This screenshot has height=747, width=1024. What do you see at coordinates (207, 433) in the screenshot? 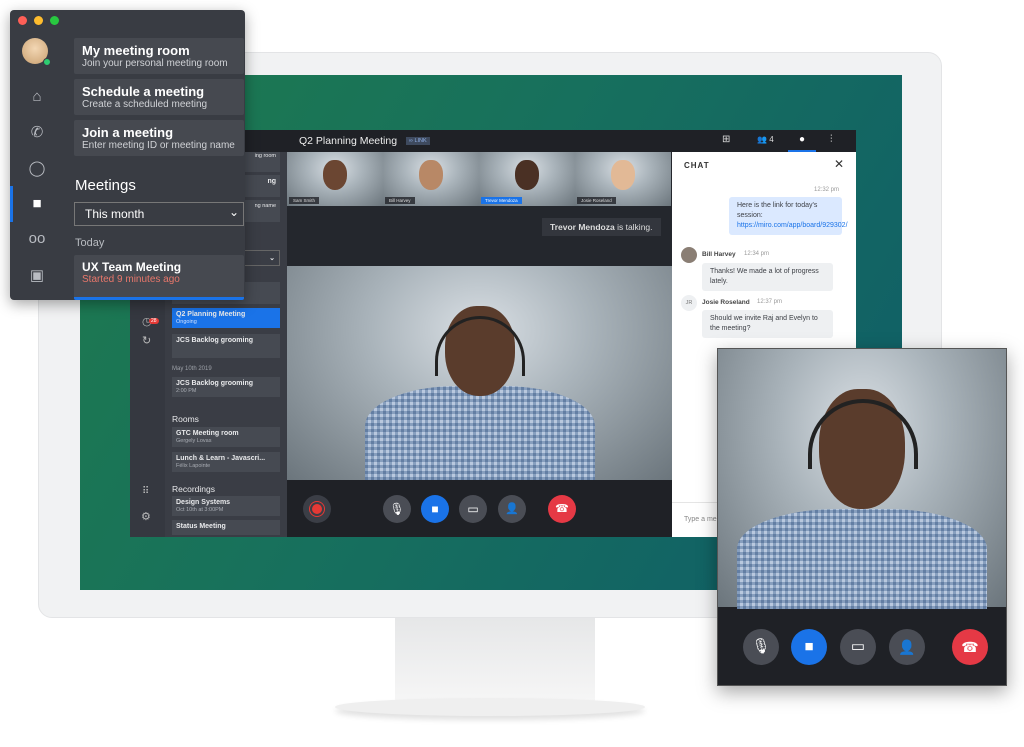
I see `item-title: GTC Meeting room` at bounding box center [207, 433].